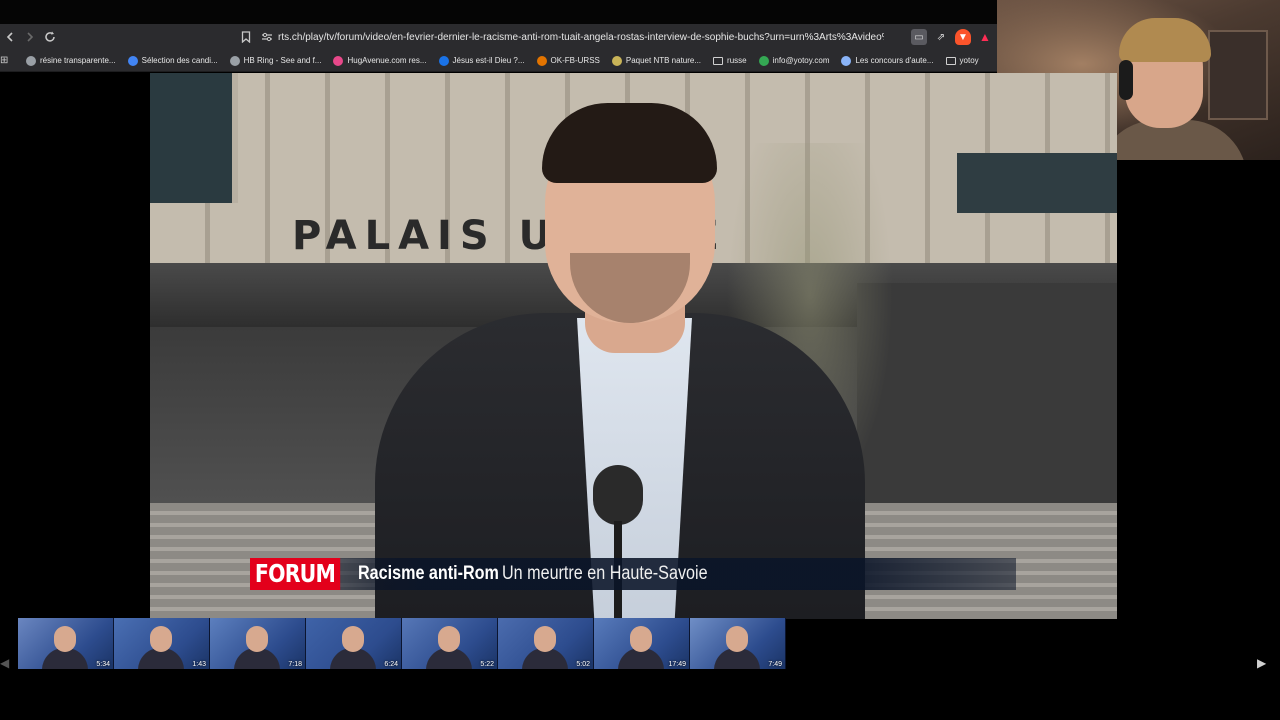 This screenshot has width=1280, height=720. Describe the element at coordinates (952, 37) in the screenshot. I see `address-bar-actions: ▭ ⇗ ▼ ▲` at that location.